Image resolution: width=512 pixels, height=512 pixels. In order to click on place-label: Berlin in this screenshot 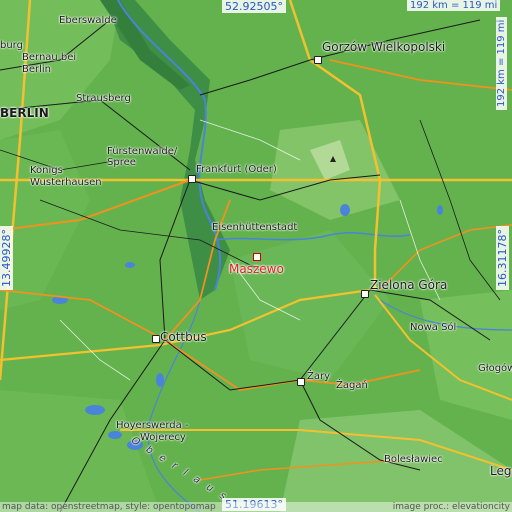, I will do `click(37, 69)`.